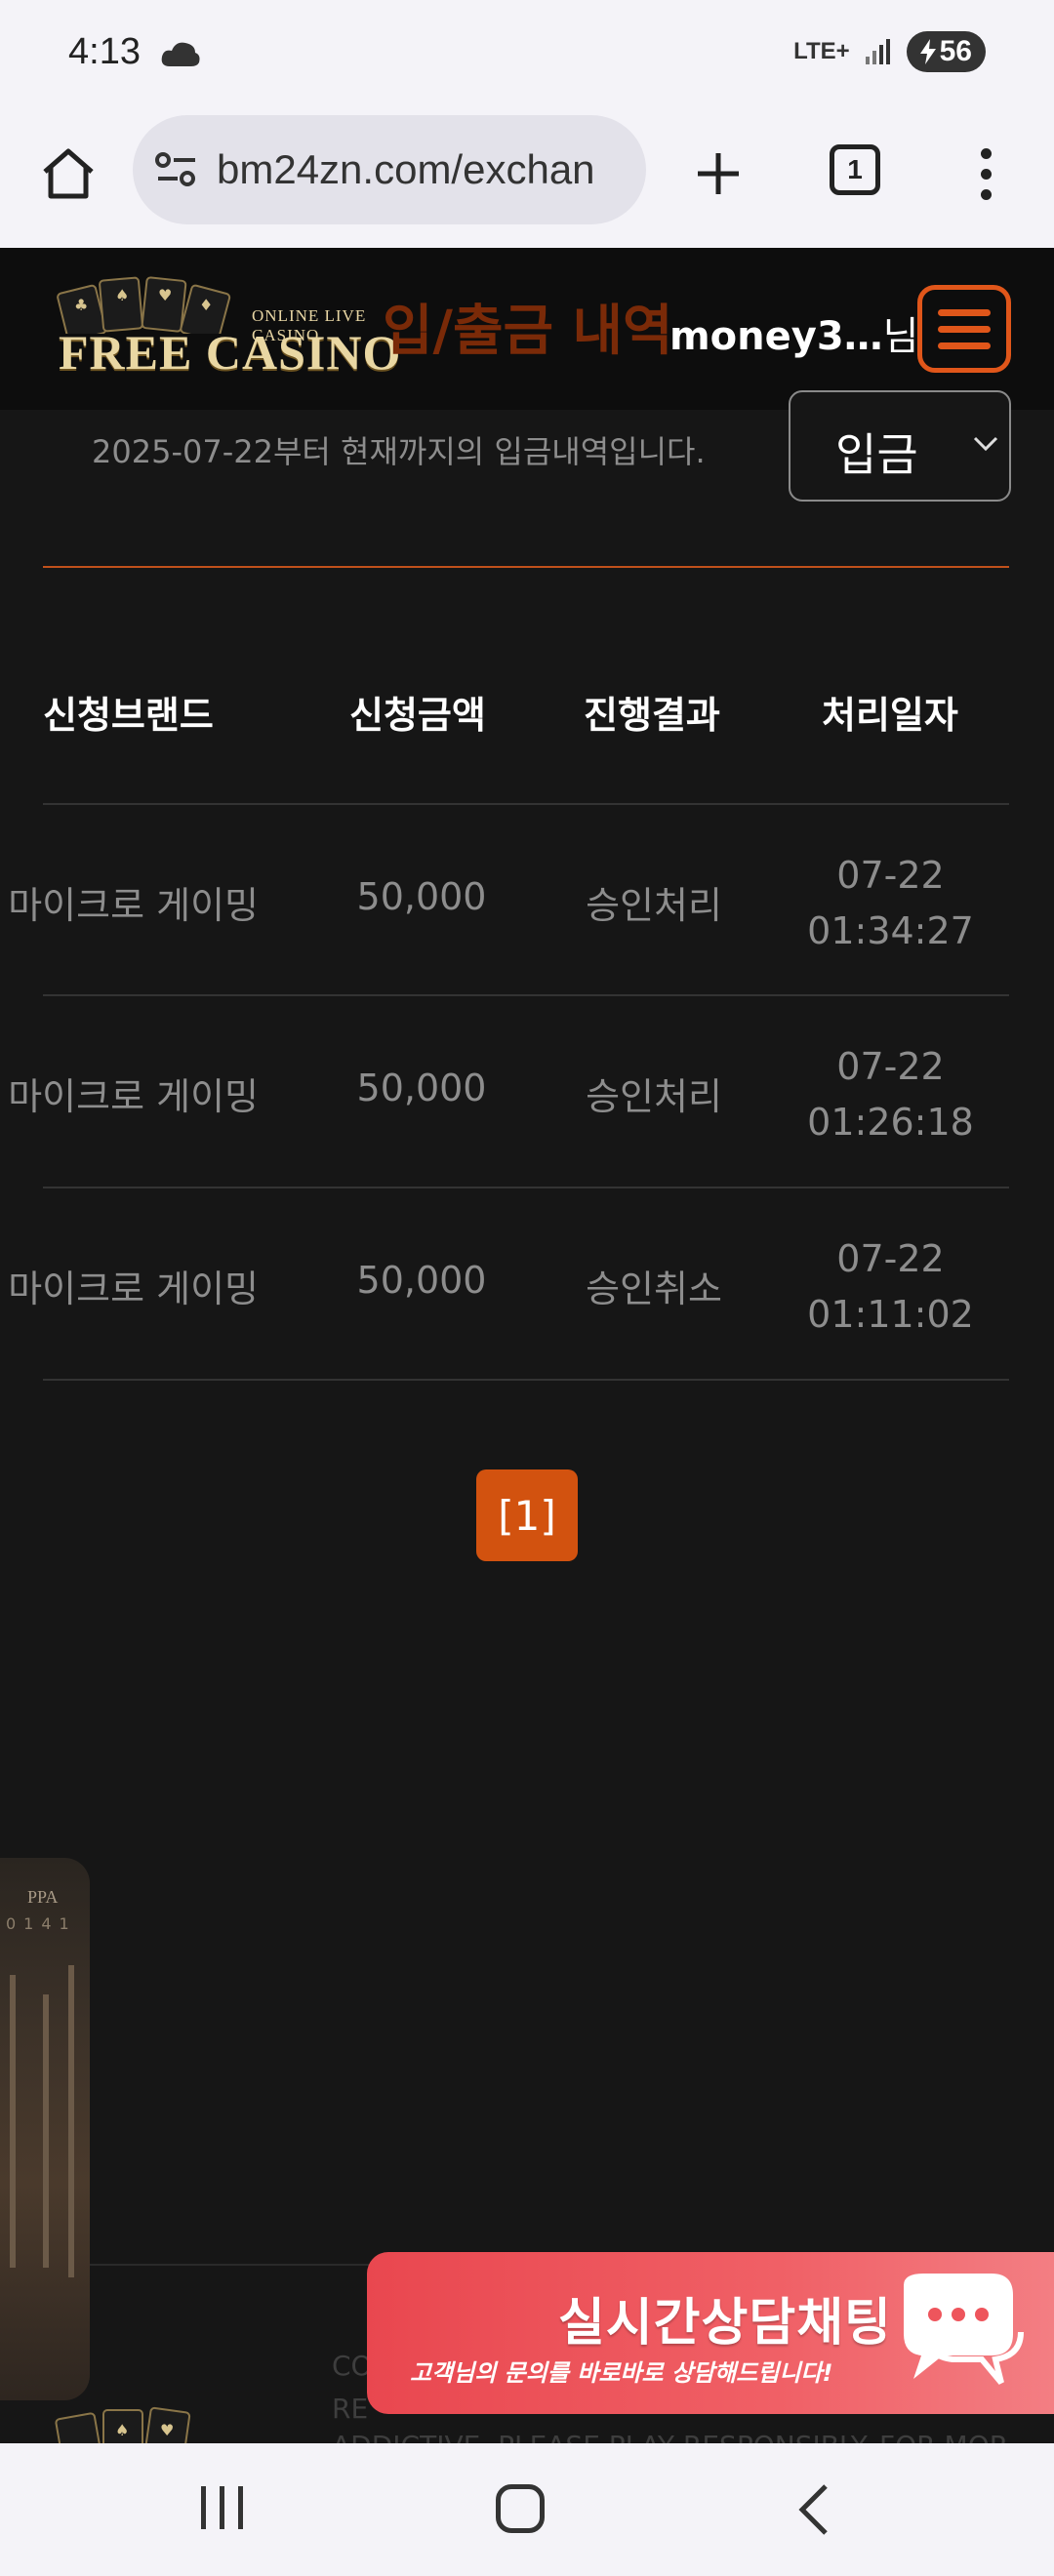 The image size is (1054, 2576). I want to click on battery-indicator: 56, so click(946, 51).